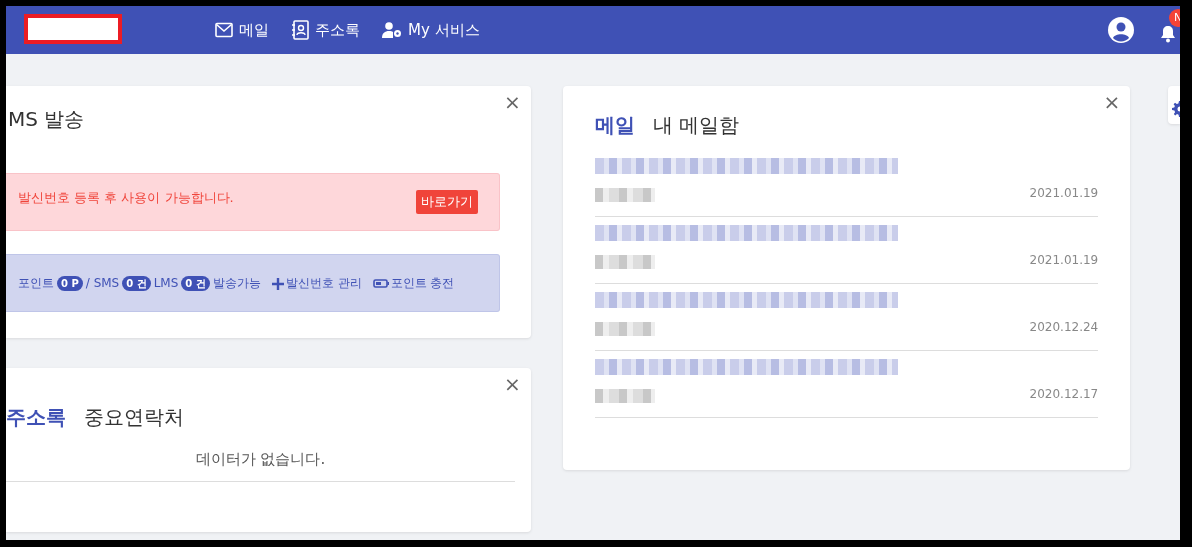 This screenshot has width=1192, height=547. I want to click on info-link: 포인트 충전, so click(413, 283).